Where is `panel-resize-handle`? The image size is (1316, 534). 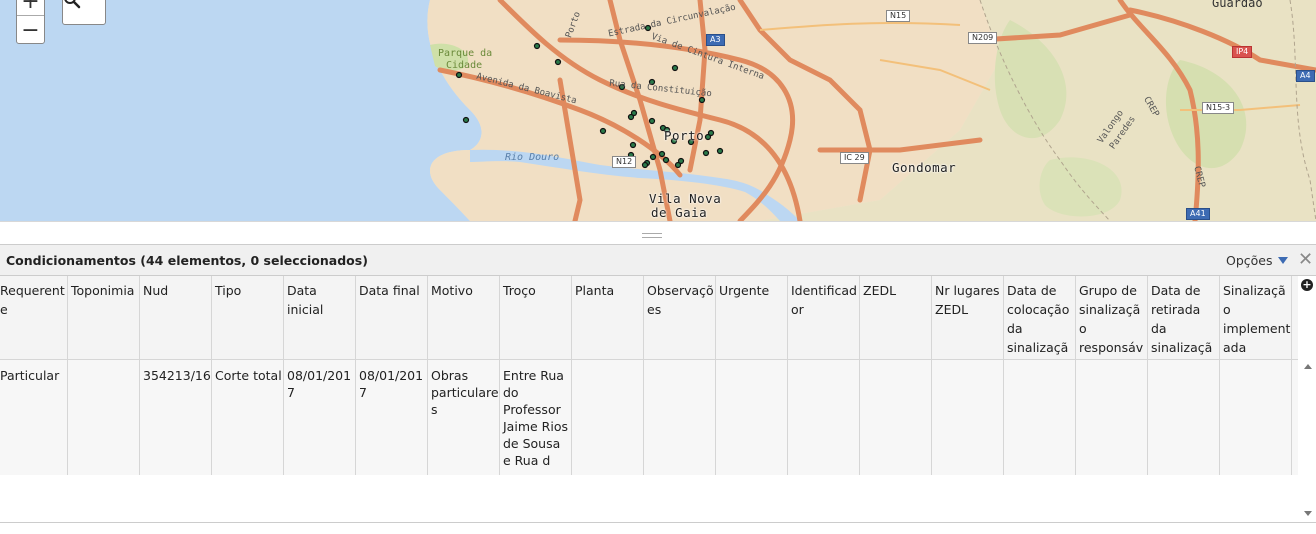 panel-resize-handle is located at coordinates (658, 232).